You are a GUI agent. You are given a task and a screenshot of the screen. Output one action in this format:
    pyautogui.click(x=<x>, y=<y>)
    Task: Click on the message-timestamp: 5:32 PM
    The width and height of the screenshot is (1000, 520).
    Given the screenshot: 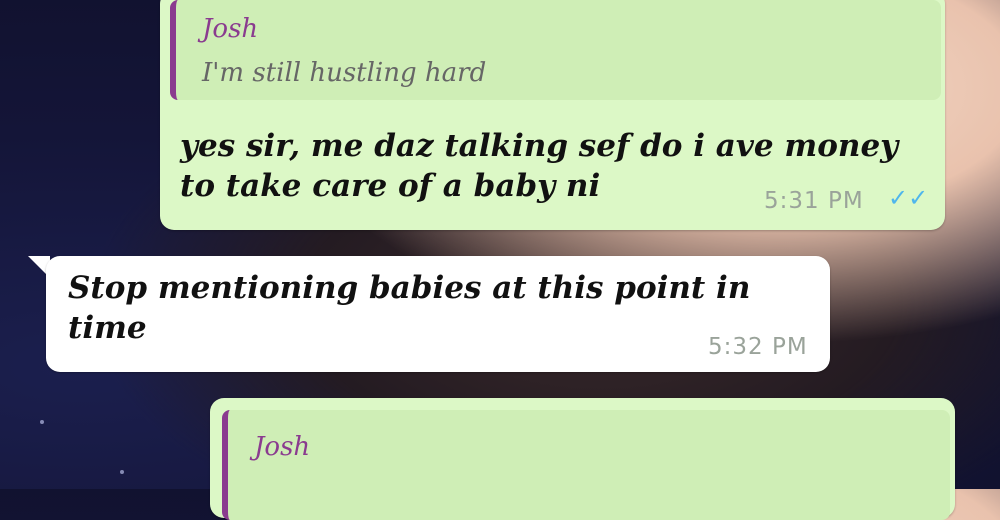 What is the action you would take?
    pyautogui.click(x=758, y=347)
    